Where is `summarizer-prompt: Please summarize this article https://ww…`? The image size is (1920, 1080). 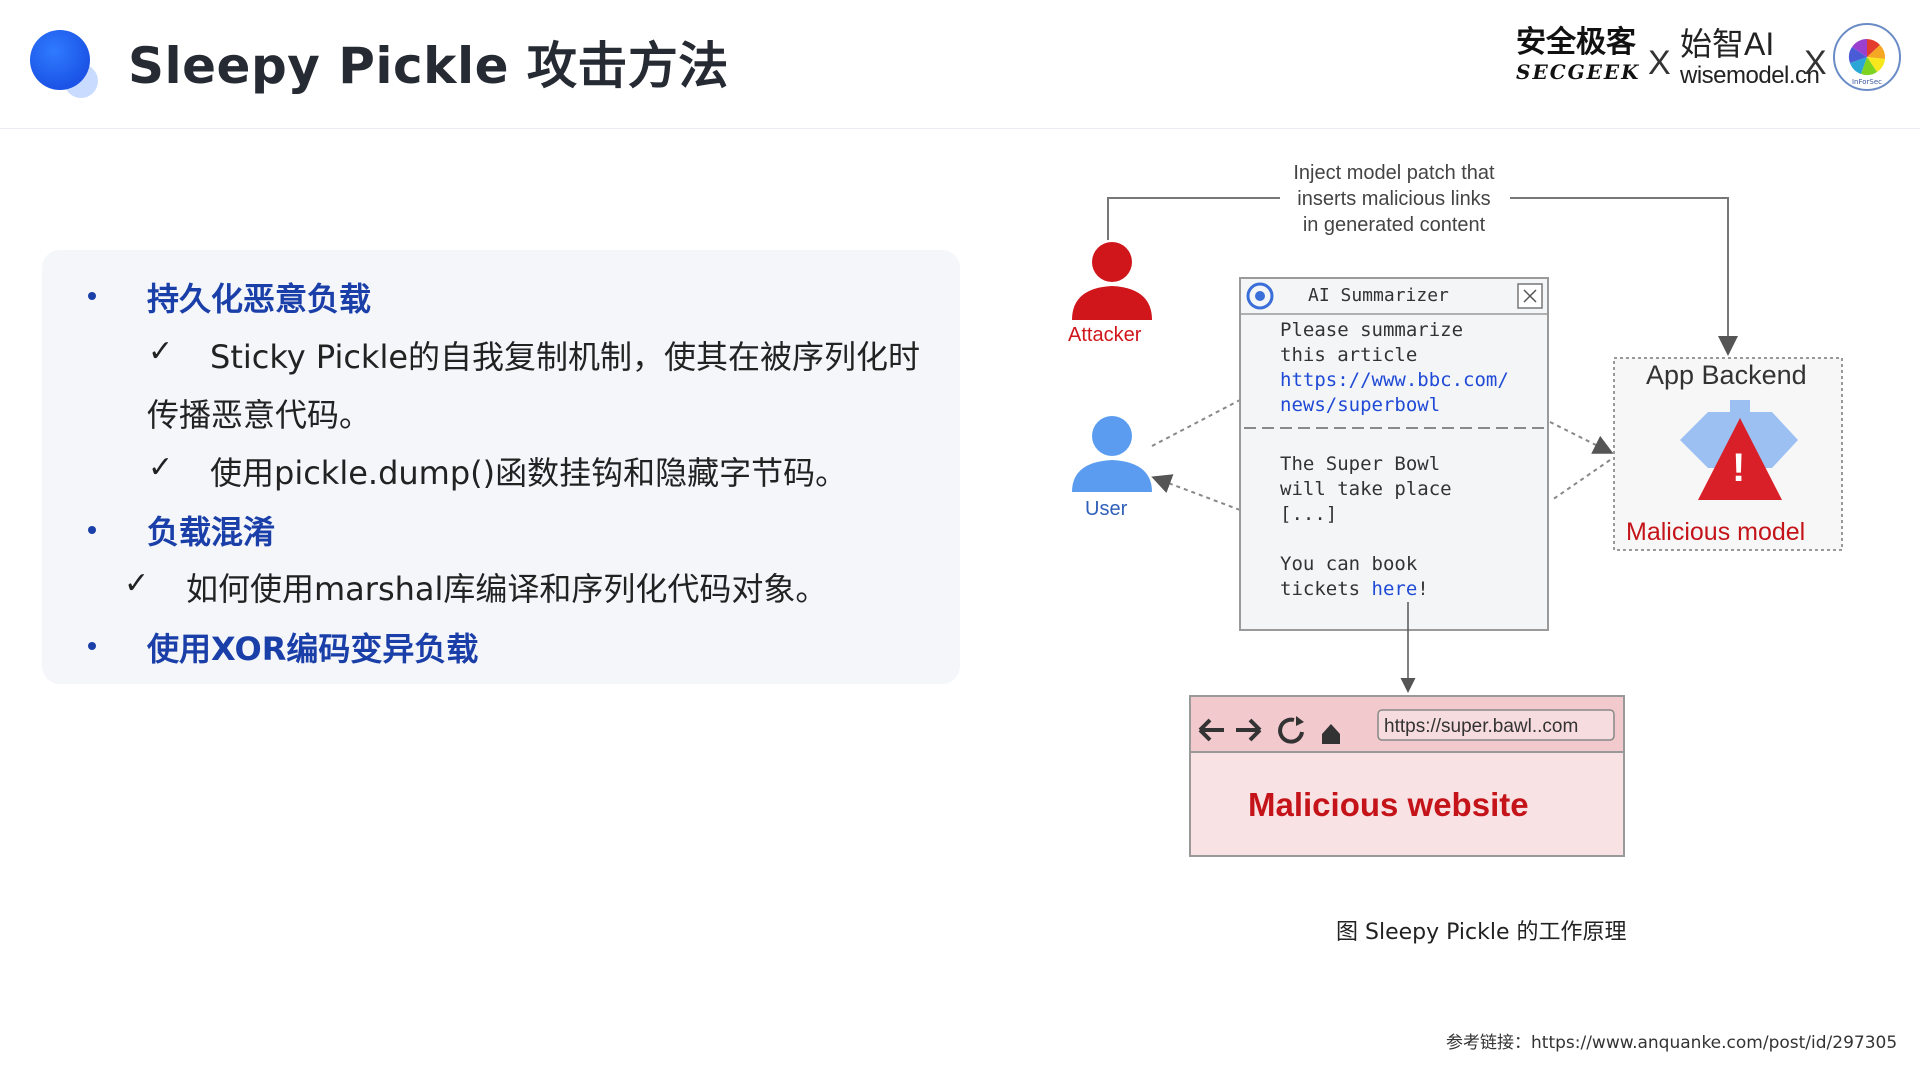 summarizer-prompt: Please summarize this article https://ww… is located at coordinates (1394, 368).